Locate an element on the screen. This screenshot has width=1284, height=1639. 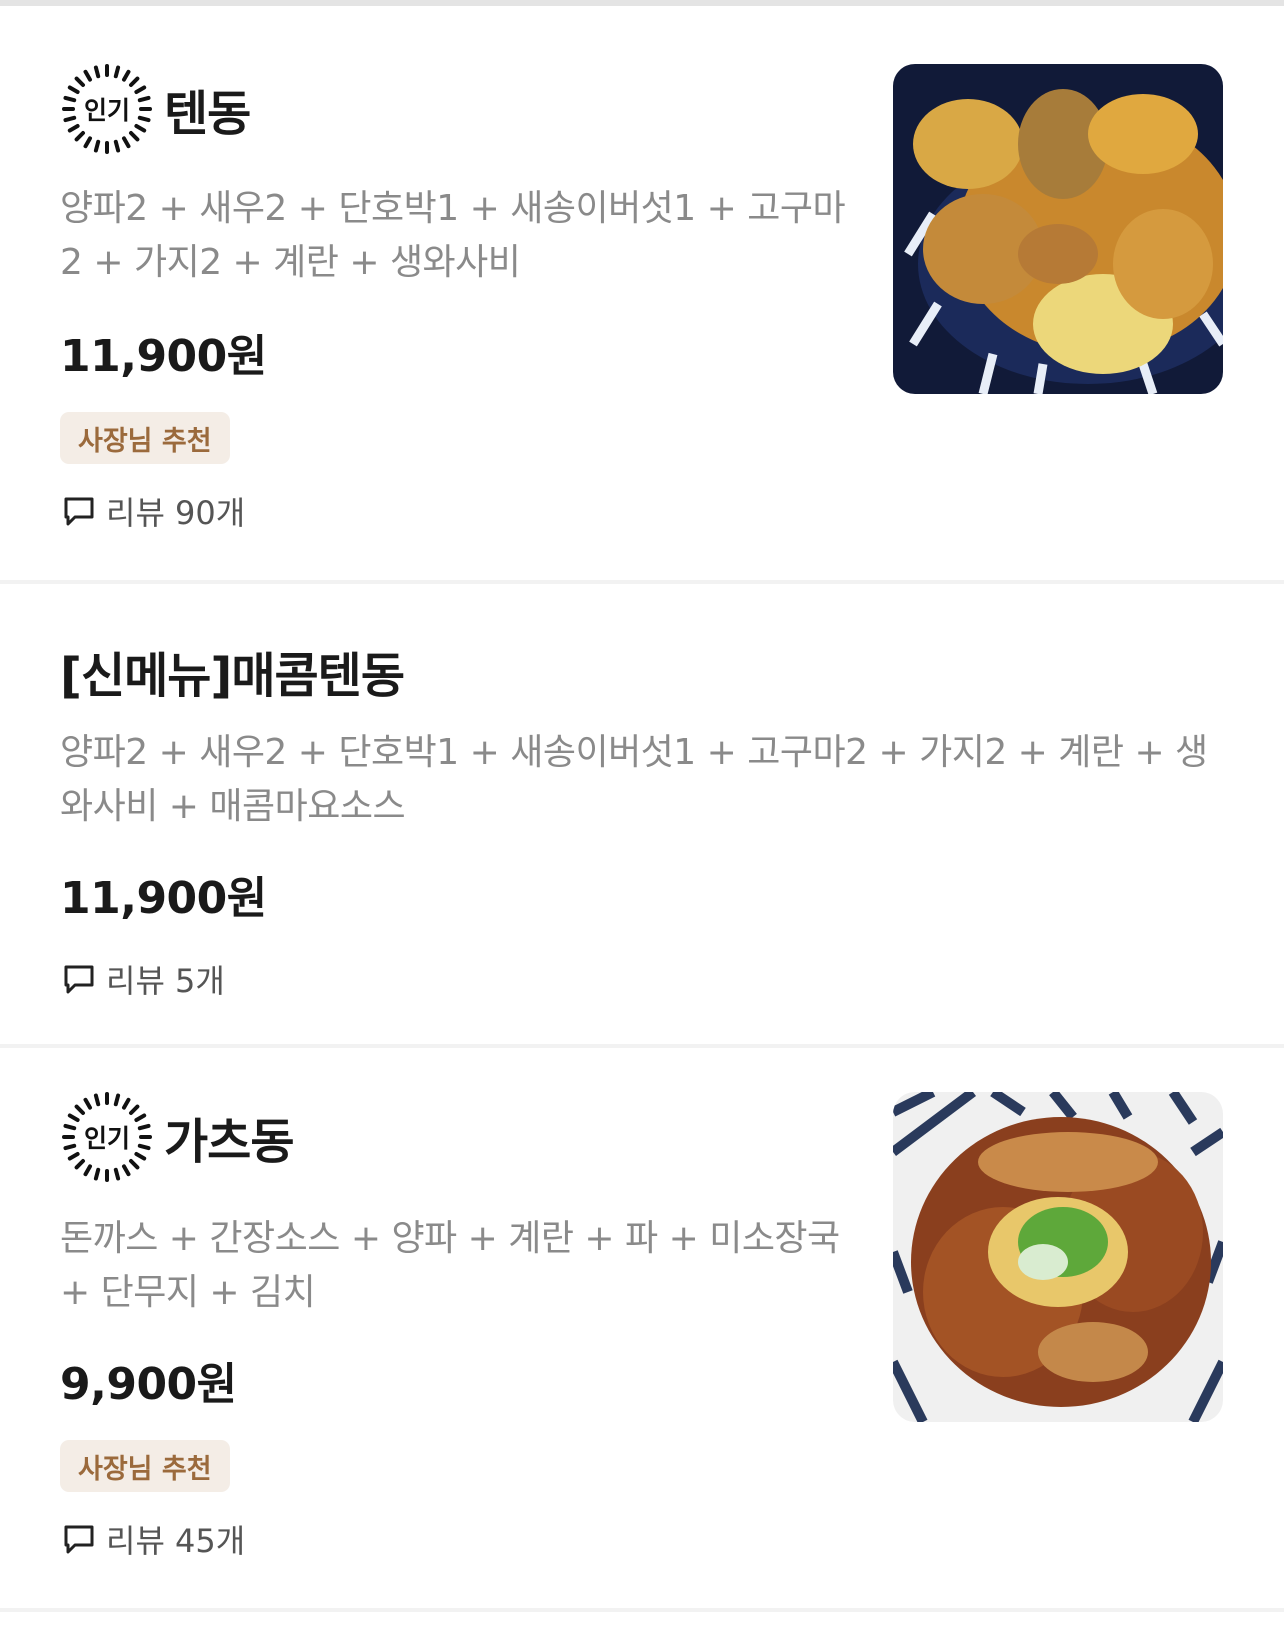
item-divider is located at coordinates (642, 1610).